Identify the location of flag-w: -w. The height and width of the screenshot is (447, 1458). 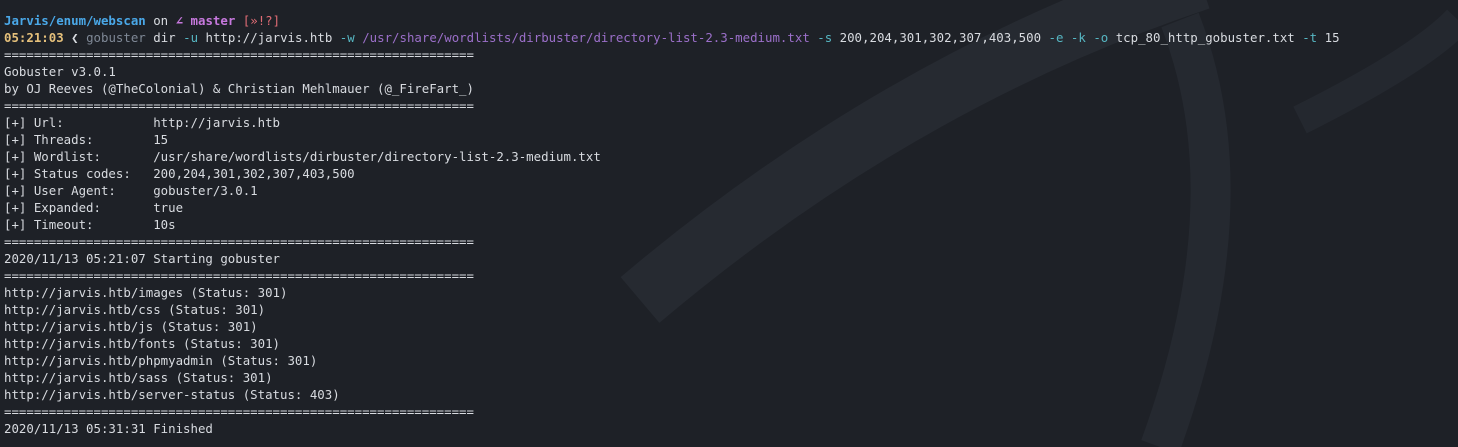
(347, 37).